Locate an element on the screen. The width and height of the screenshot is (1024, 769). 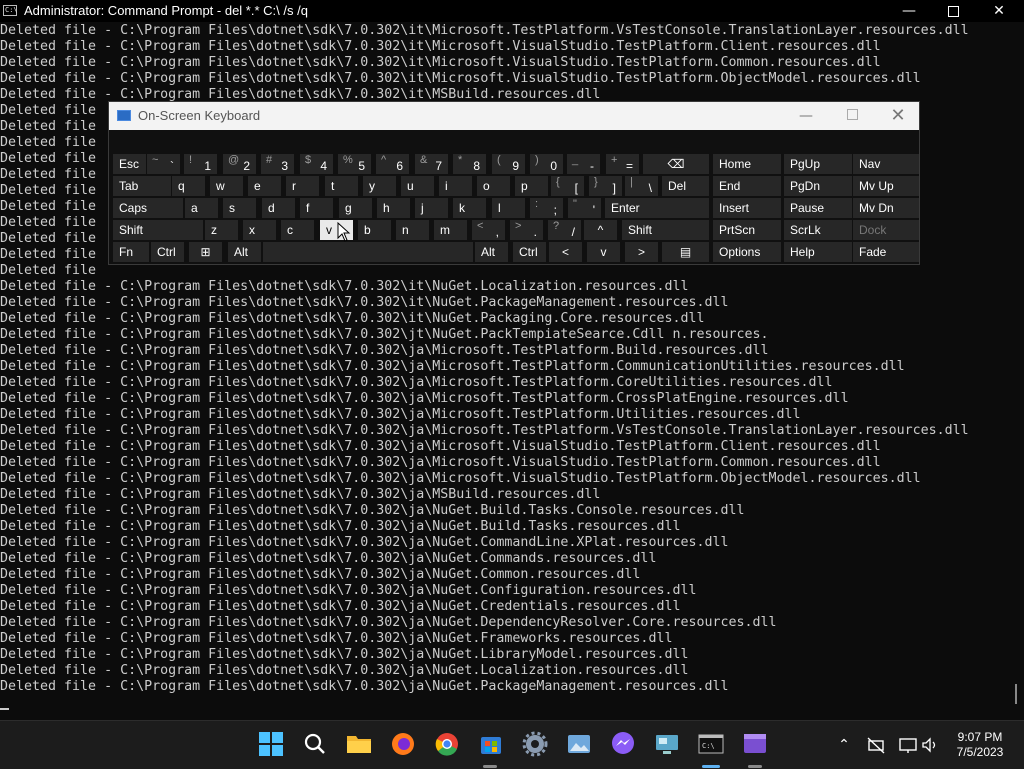
key-c: c is located at coordinates (297, 230).